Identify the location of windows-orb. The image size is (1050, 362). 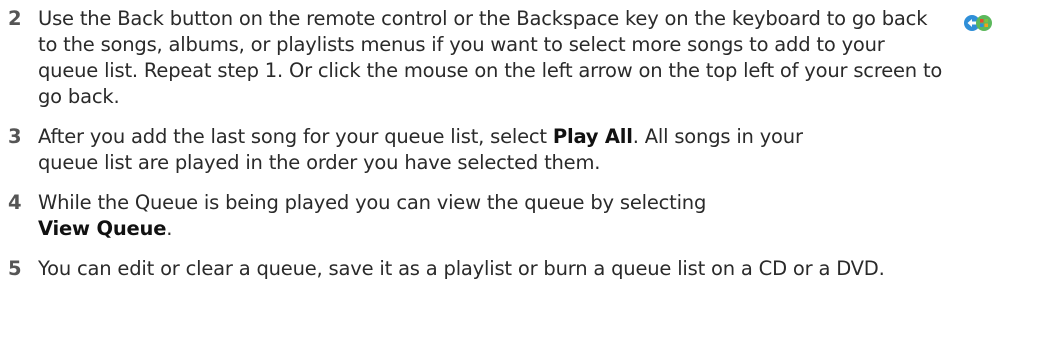
(984, 23).